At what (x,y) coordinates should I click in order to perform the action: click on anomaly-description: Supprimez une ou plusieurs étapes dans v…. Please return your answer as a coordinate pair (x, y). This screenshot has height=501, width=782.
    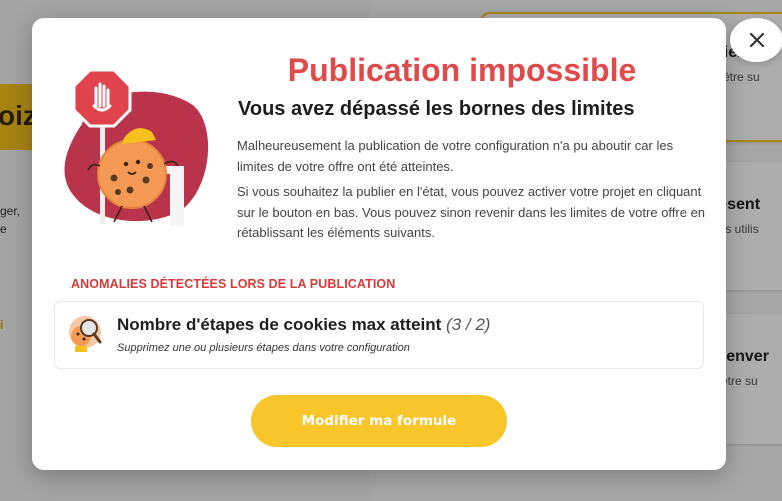
    Looking at the image, I should click on (263, 348).